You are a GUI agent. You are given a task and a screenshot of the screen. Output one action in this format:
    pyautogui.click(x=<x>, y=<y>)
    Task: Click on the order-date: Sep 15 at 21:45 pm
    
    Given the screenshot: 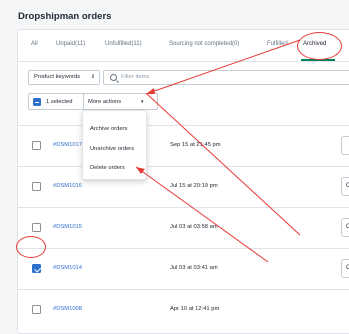 What is the action you would take?
    pyautogui.click(x=195, y=145)
    